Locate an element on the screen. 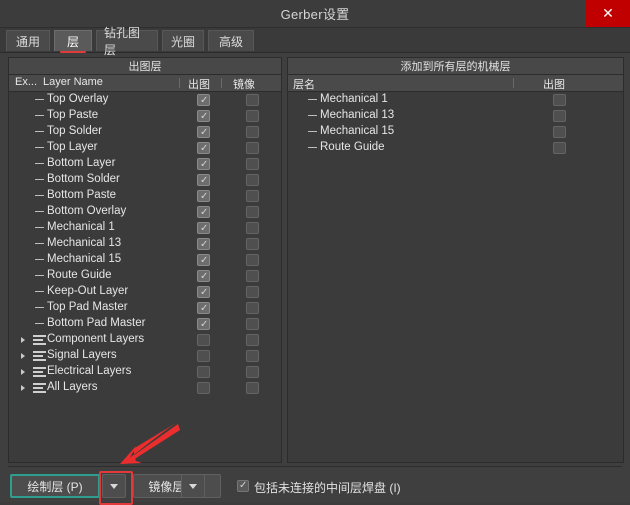 The width and height of the screenshot is (630, 505). table-row: Route Guide ✓ is located at coordinates (145, 276).